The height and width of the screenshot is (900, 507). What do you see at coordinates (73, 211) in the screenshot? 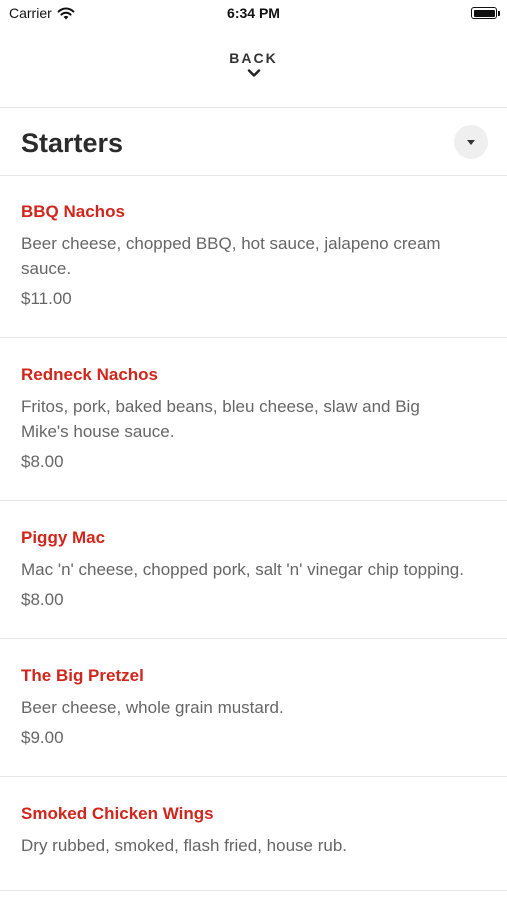
I see `item-name: BBQ Nachos` at bounding box center [73, 211].